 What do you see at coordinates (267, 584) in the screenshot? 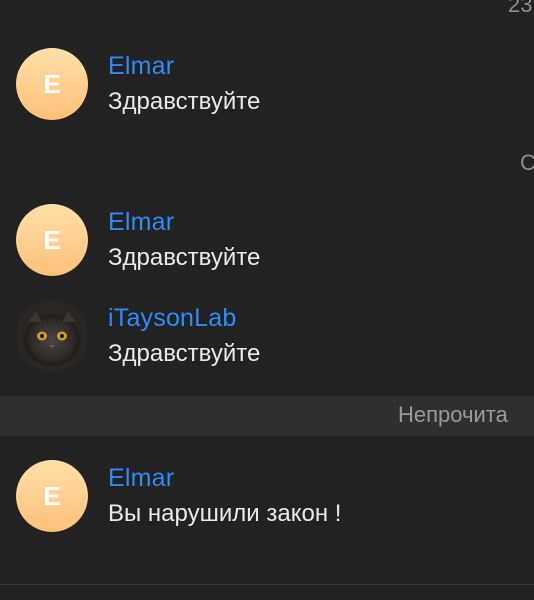
I see `composer-divider` at bounding box center [267, 584].